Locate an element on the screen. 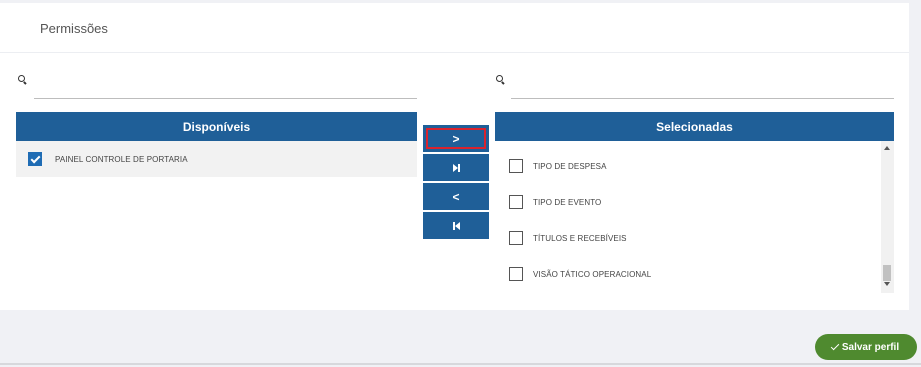  available-header: Disponíveis is located at coordinates (216, 126).